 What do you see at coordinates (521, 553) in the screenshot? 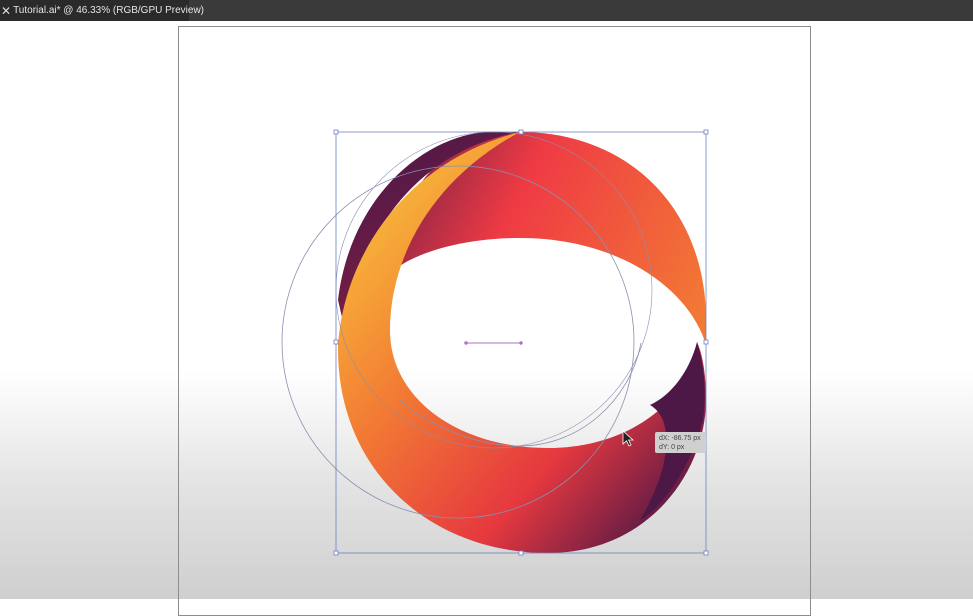
I see `handle-bottom-middle` at bounding box center [521, 553].